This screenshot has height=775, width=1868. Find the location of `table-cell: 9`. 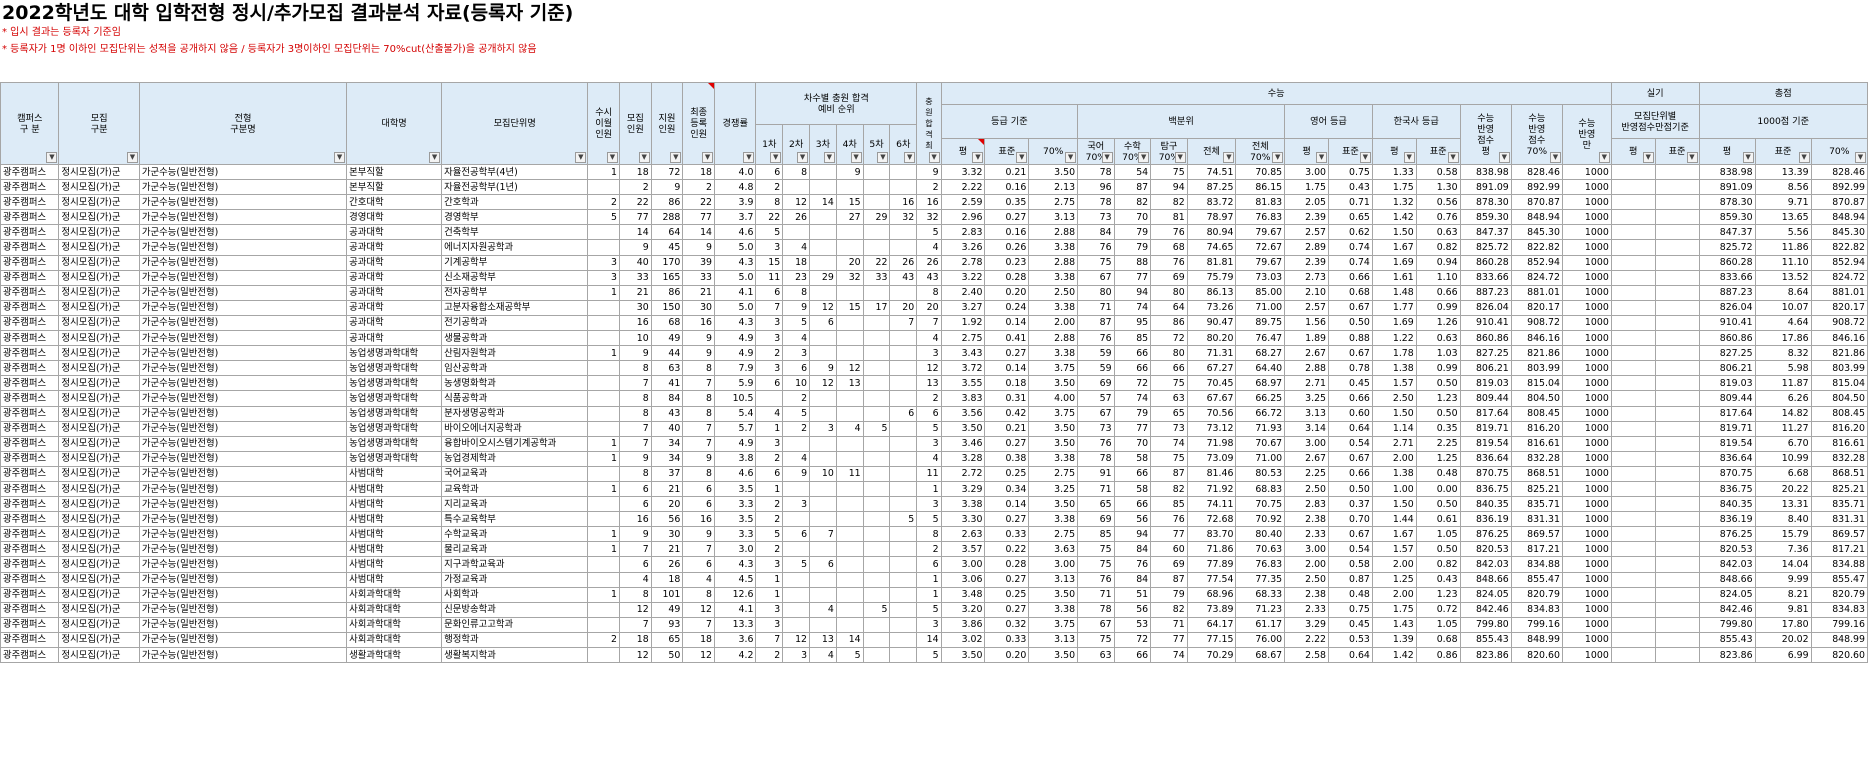

table-cell: 9 is located at coordinates (796, 473).